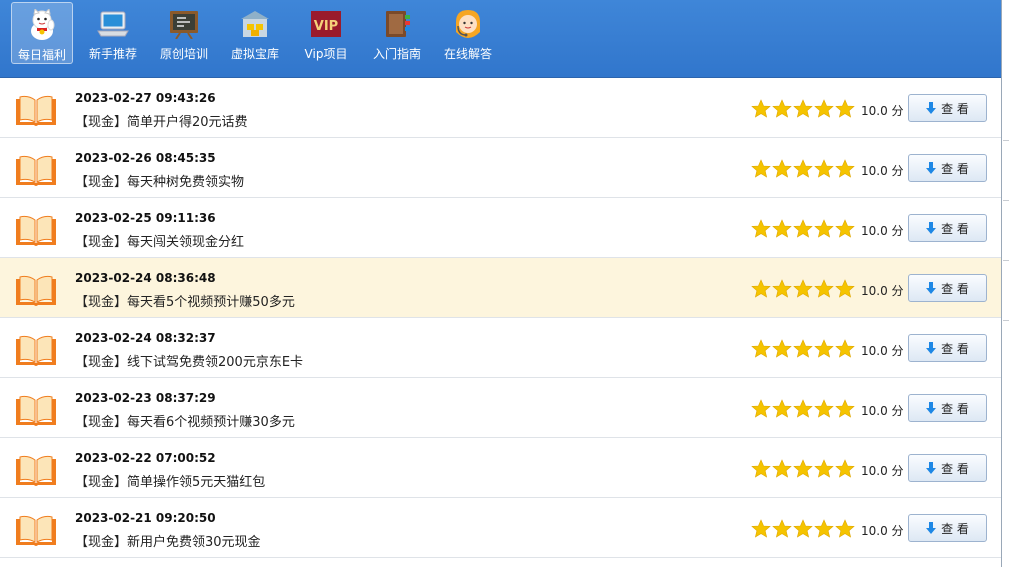 The image size is (1009, 567). Describe the element at coordinates (326, 54) in the screenshot. I see `tool-label: Vip项目` at that location.